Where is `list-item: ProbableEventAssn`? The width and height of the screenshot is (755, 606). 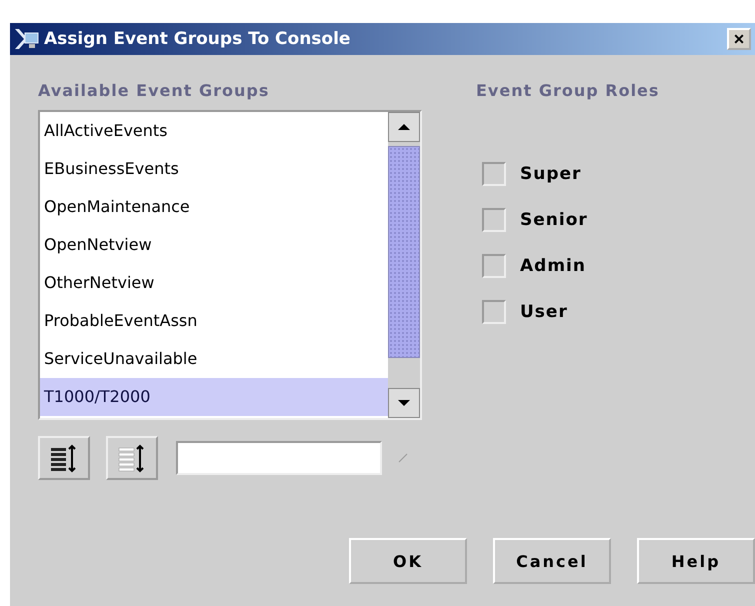 list-item: ProbableEventAssn is located at coordinates (214, 321).